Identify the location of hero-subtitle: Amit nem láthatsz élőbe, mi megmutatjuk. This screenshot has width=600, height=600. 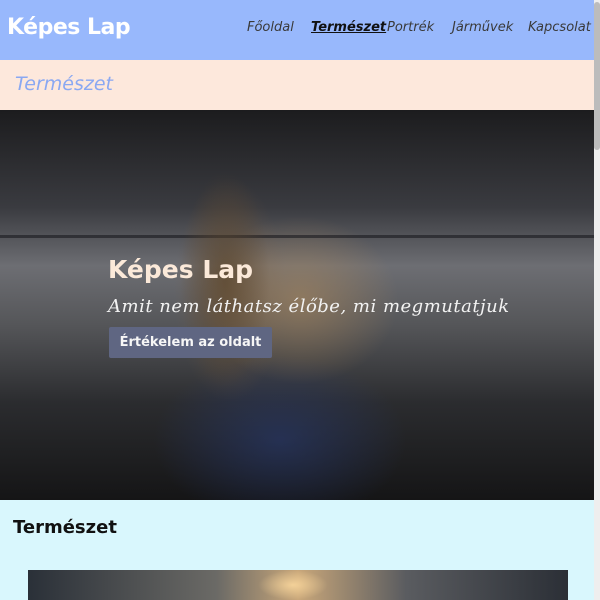
(309, 306).